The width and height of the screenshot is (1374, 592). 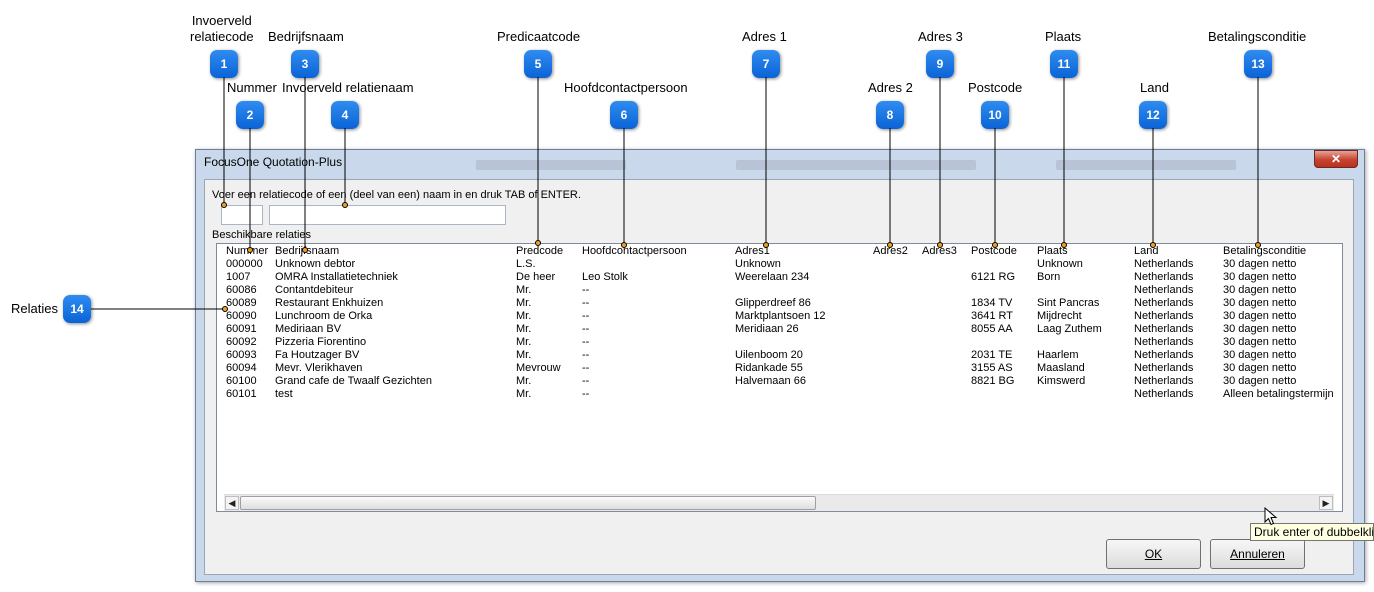 I want to click on close-button: ✕, so click(x=1336, y=159).